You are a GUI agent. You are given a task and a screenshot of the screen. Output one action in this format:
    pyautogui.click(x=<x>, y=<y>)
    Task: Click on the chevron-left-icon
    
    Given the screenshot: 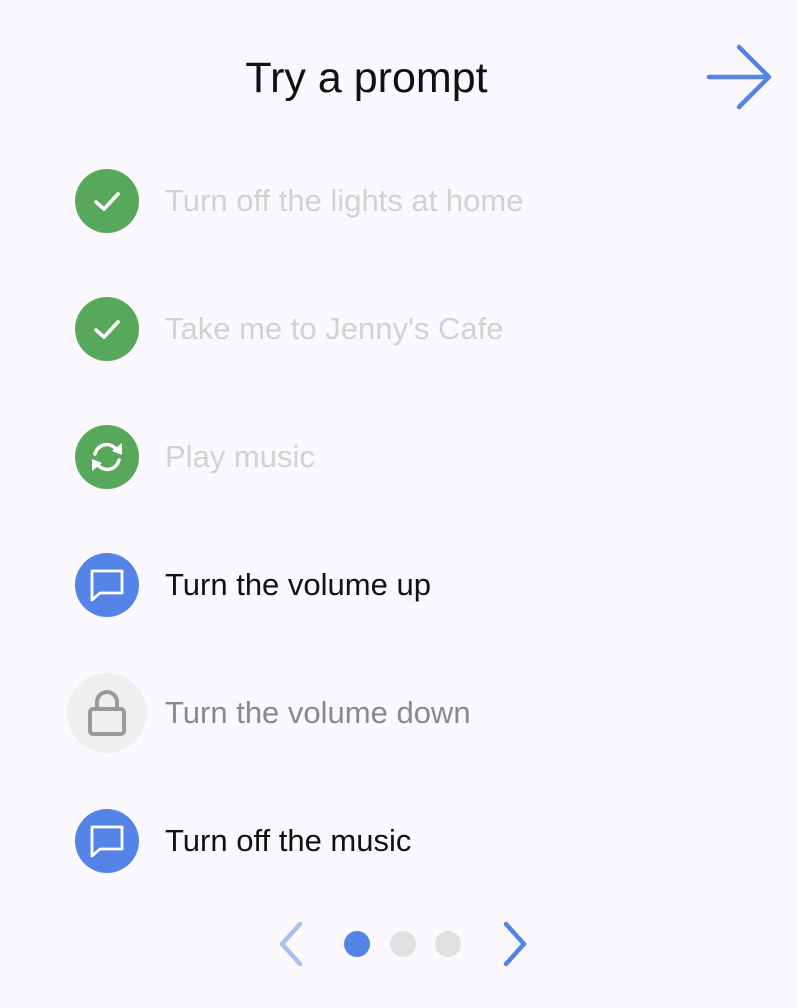 What is the action you would take?
    pyautogui.click(x=291, y=944)
    